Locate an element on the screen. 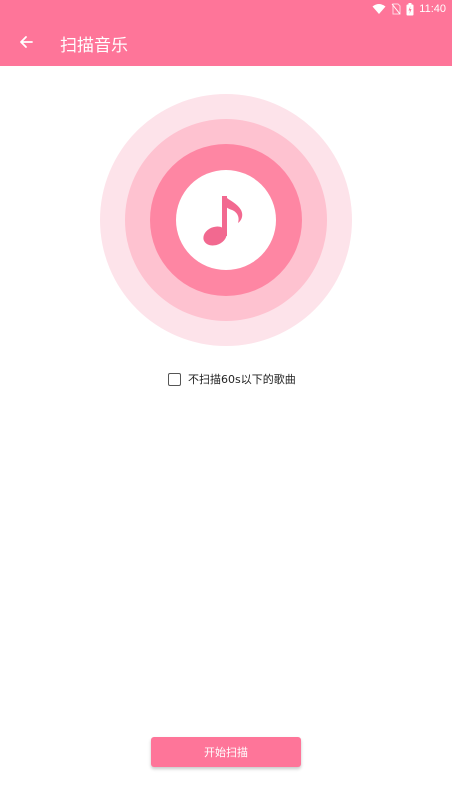 The height and width of the screenshot is (805, 452). arrow-left-icon is located at coordinates (26, 42).